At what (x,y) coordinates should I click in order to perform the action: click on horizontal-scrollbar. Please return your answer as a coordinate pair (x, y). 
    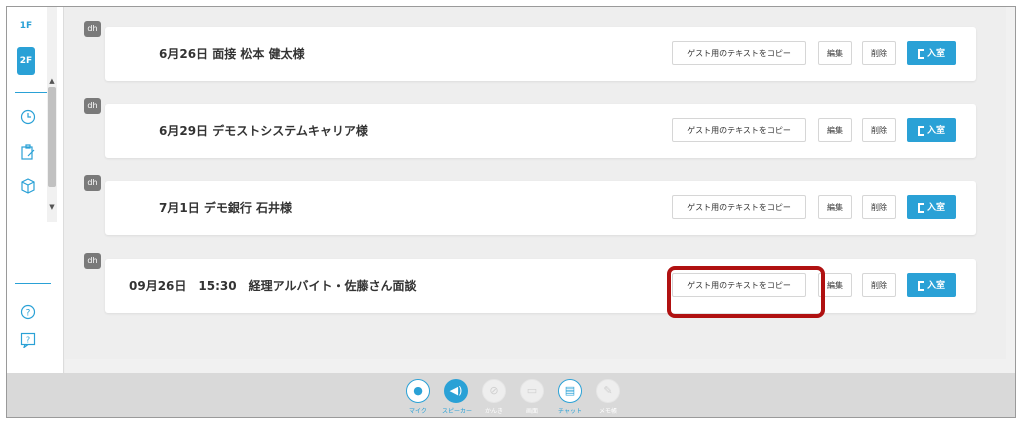
    Looking at the image, I should click on (540, 366).